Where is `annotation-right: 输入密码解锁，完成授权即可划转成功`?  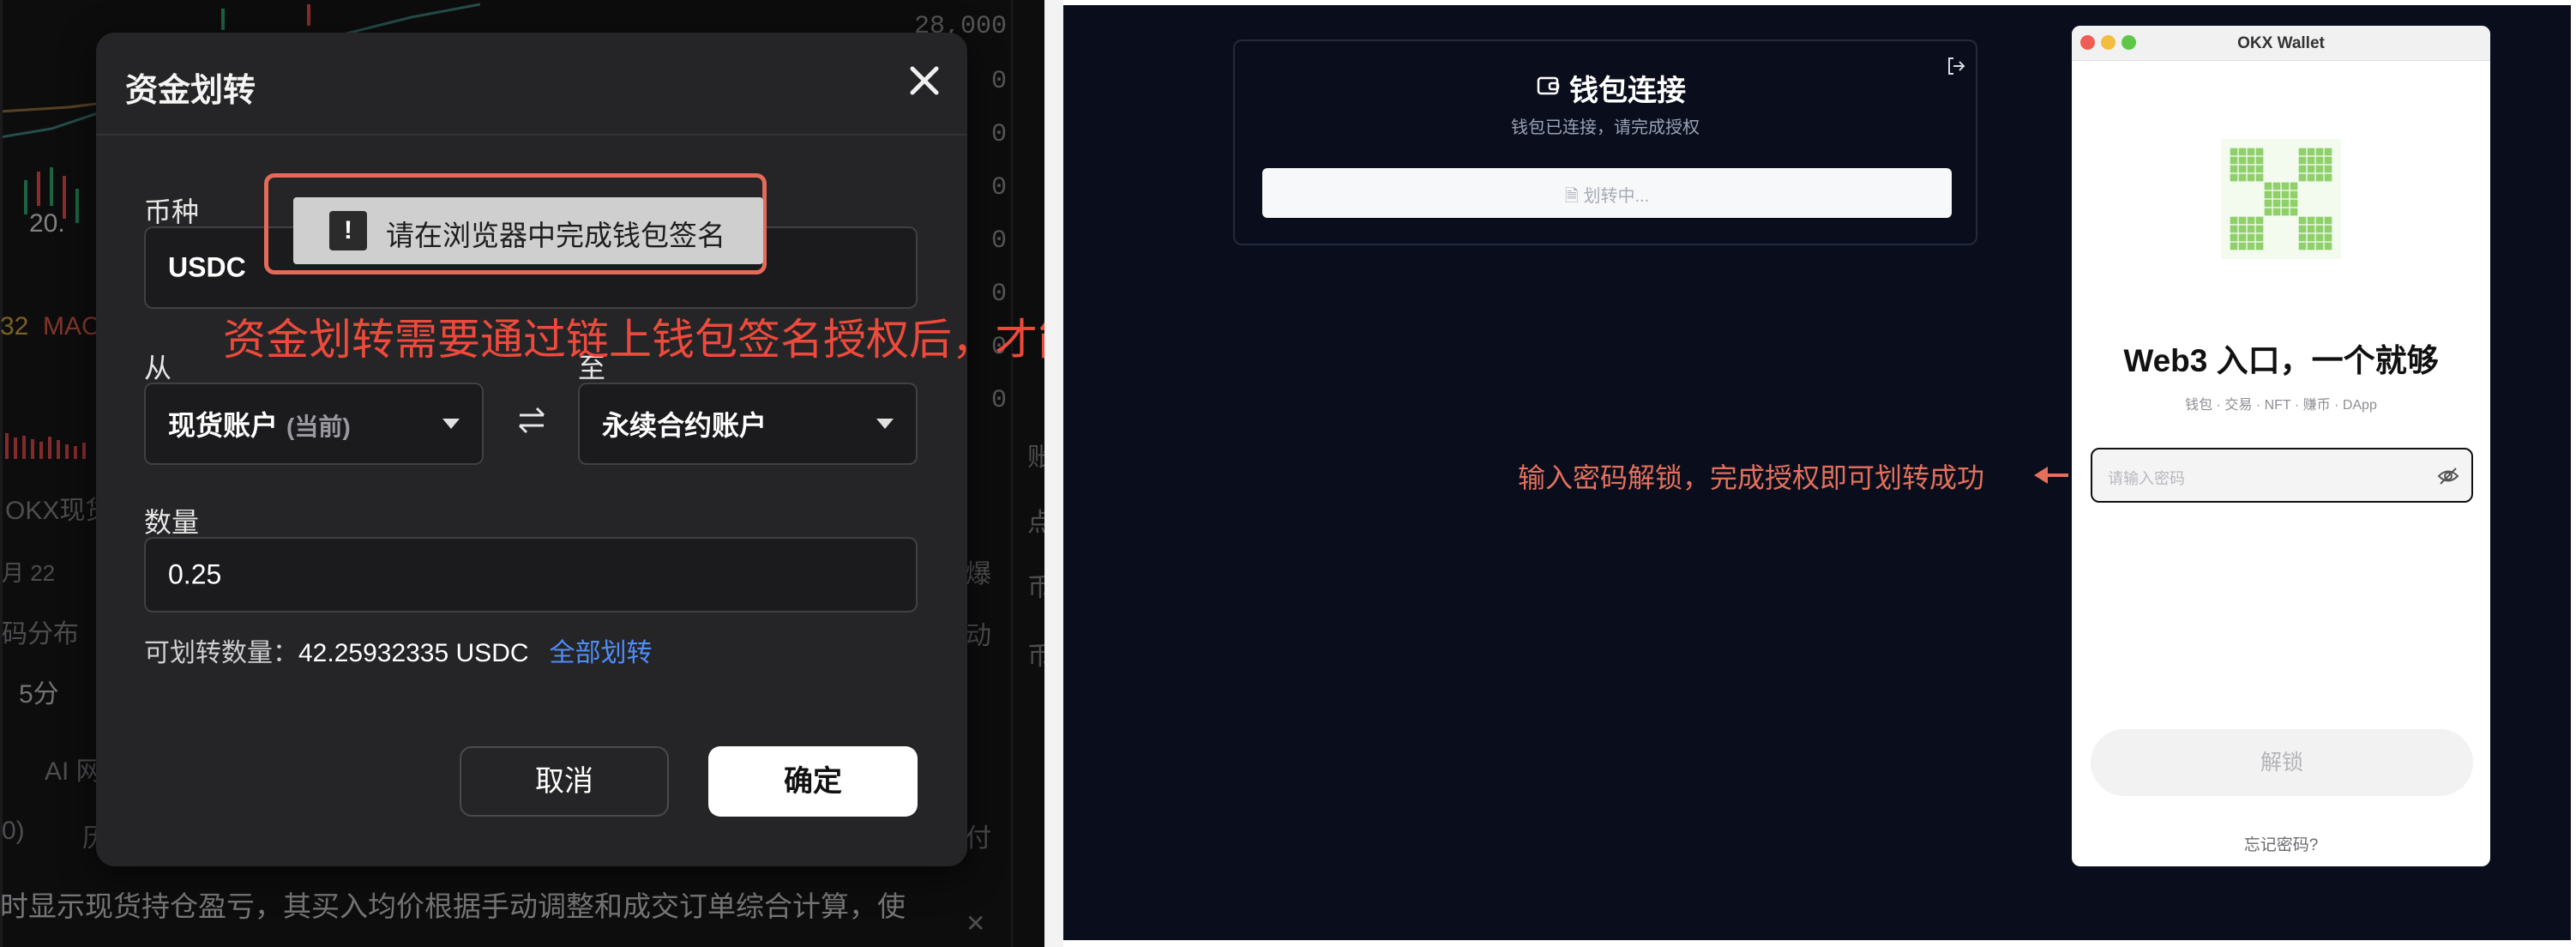 annotation-right: 输入密码解锁，完成授权即可划转成功 is located at coordinates (1751, 477).